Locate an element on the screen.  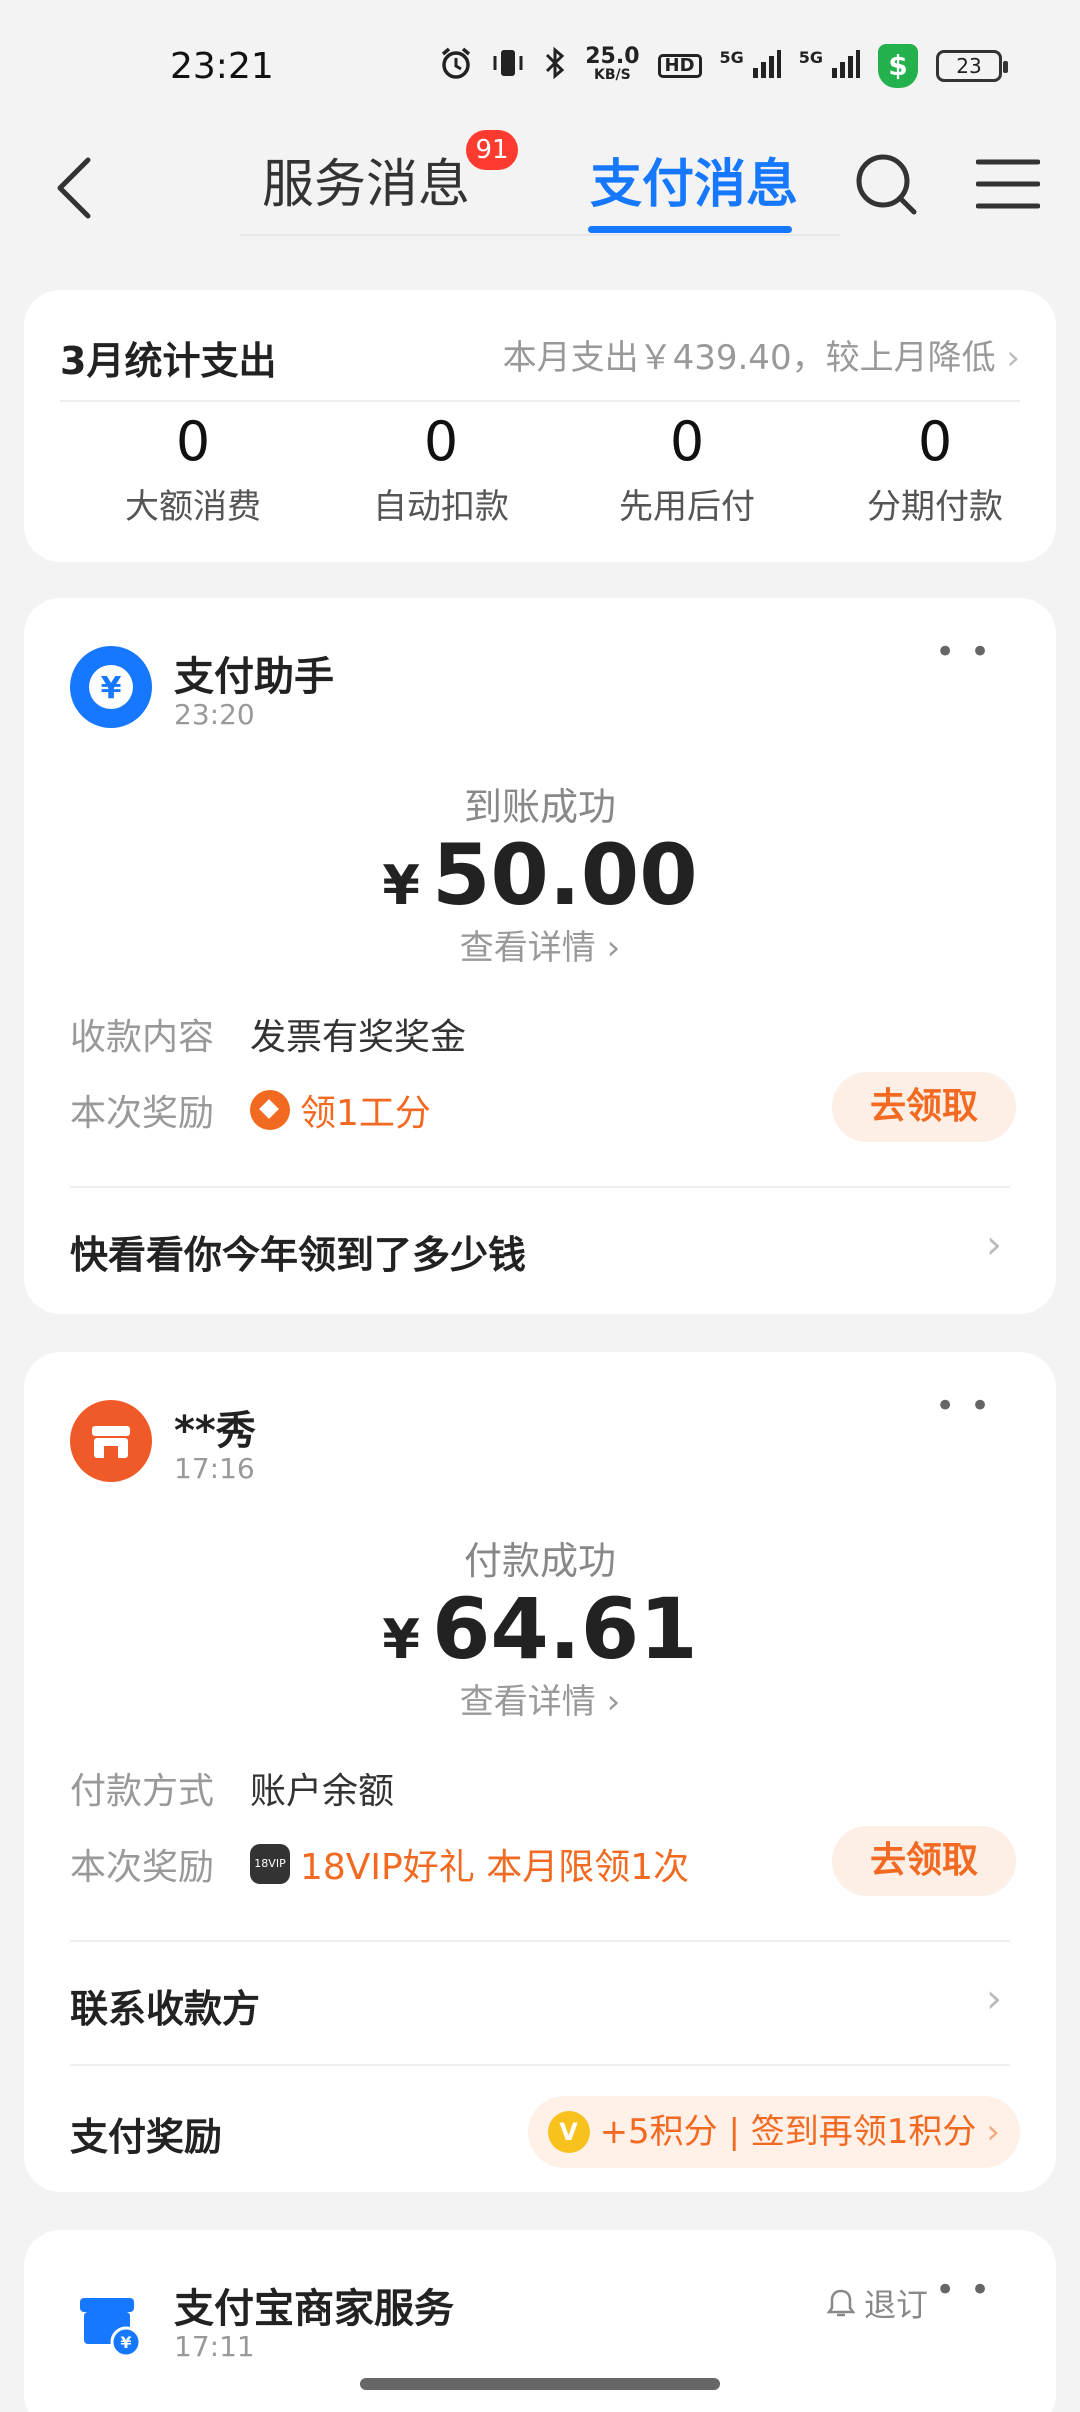
reward-value: 领1工分 is located at coordinates (340, 1110).